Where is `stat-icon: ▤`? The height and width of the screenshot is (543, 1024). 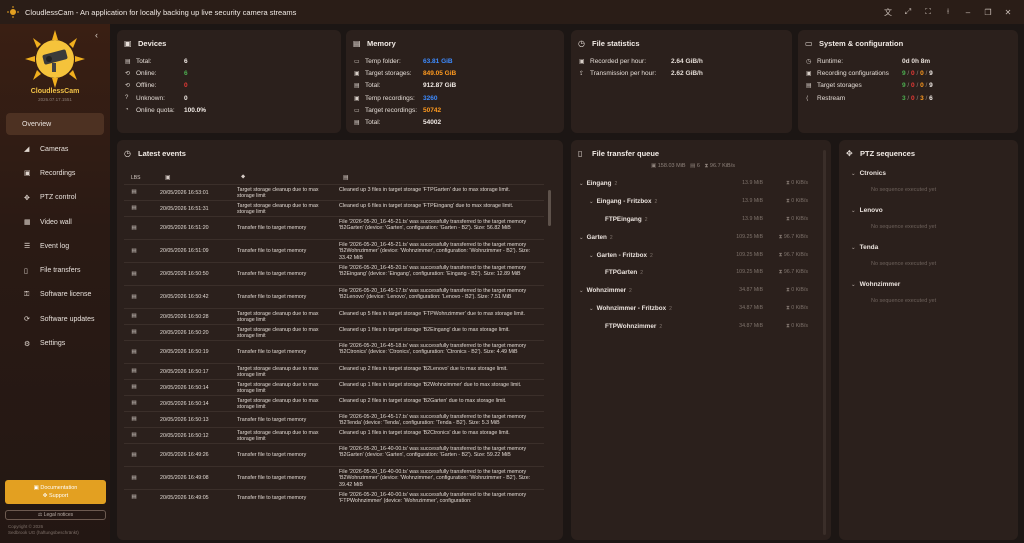
stat-icon: ▤ is located at coordinates (809, 86).